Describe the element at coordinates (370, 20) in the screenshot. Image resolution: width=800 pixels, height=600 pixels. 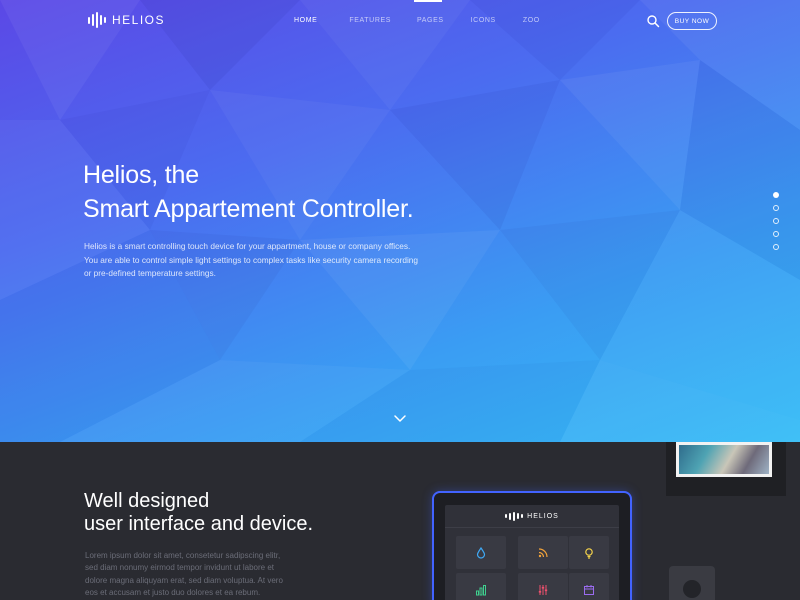
I see `nav-item-features: FEATURES` at that location.